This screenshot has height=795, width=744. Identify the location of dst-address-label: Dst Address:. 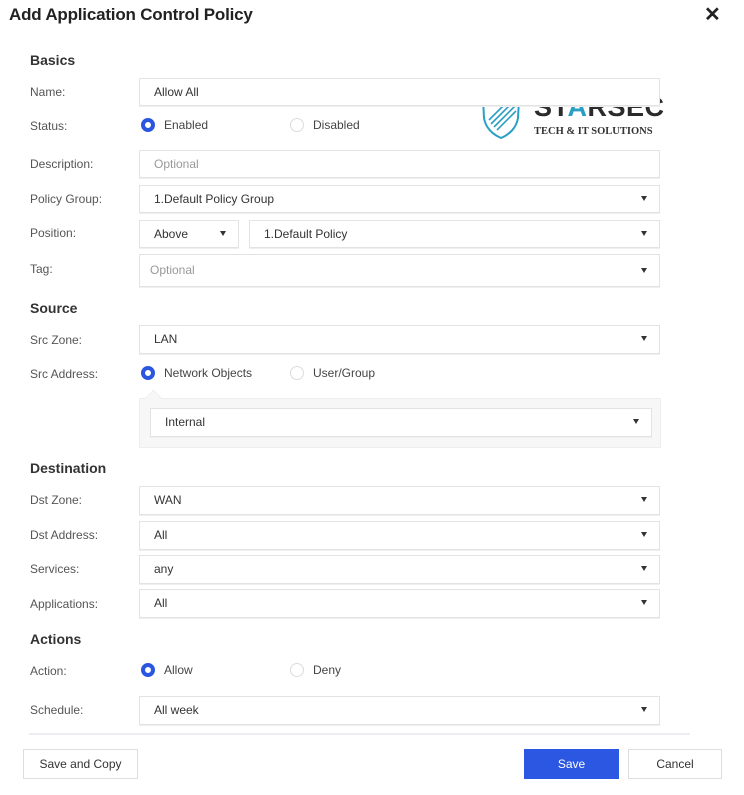
(64, 535).